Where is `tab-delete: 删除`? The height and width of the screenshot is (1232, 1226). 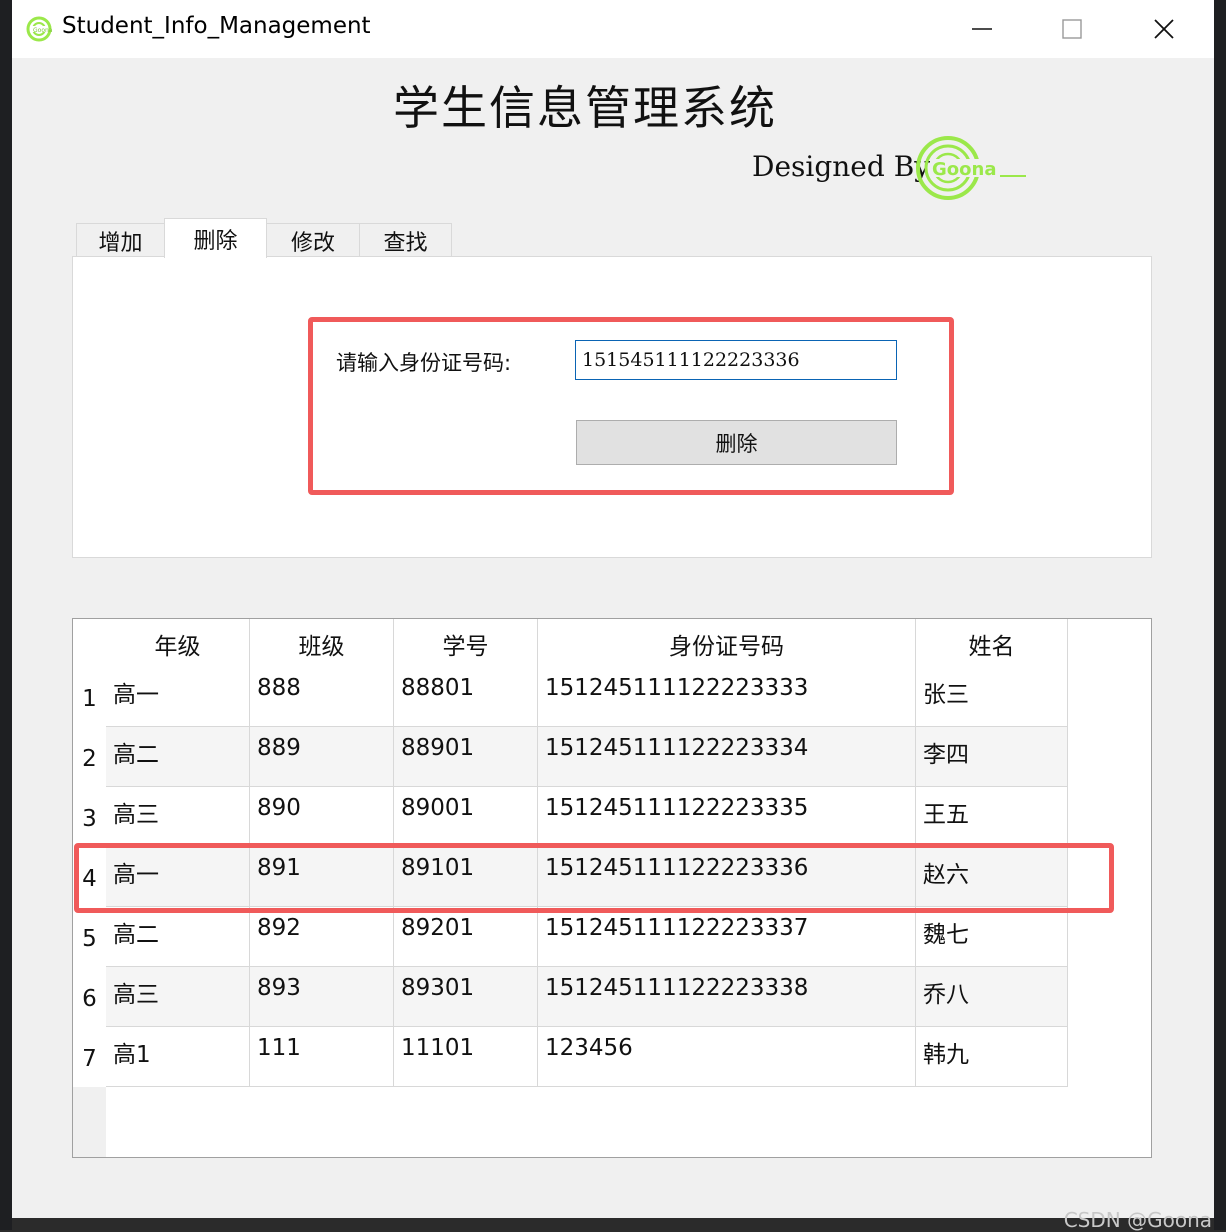 tab-delete: 删除 is located at coordinates (215, 238).